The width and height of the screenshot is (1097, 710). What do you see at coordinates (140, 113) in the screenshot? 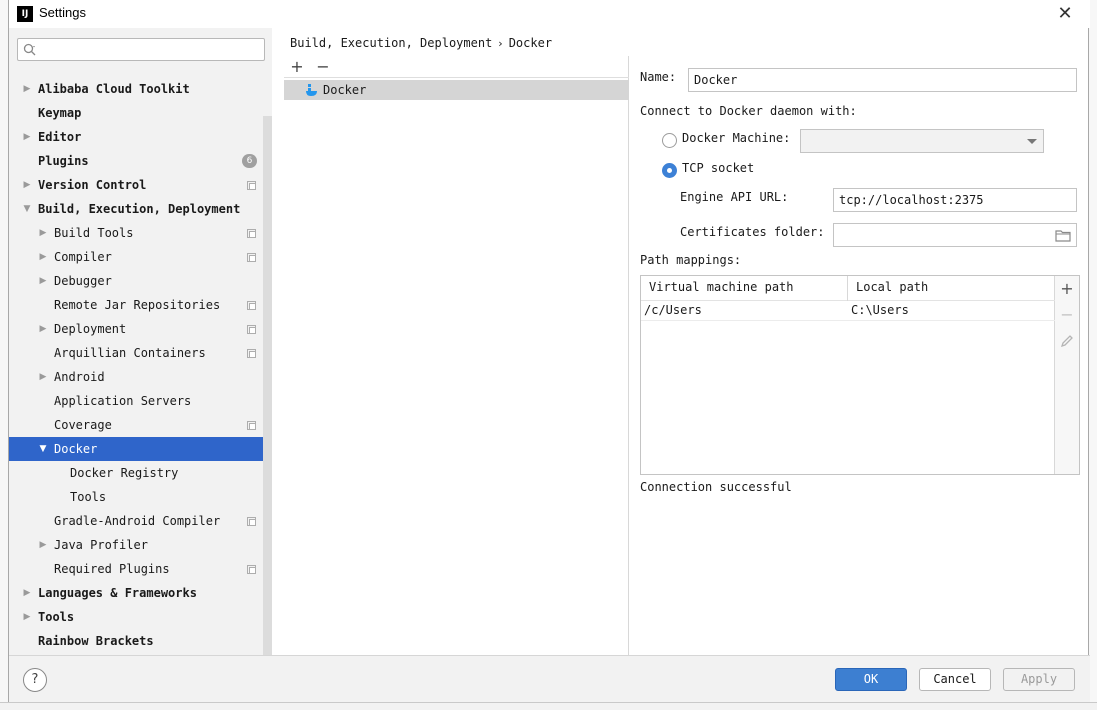
I see `sidebar-item: Keymap` at bounding box center [140, 113].